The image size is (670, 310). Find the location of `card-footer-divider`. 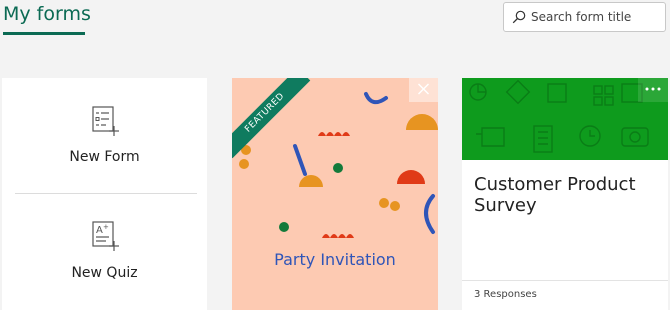

card-footer-divider is located at coordinates (565, 280).